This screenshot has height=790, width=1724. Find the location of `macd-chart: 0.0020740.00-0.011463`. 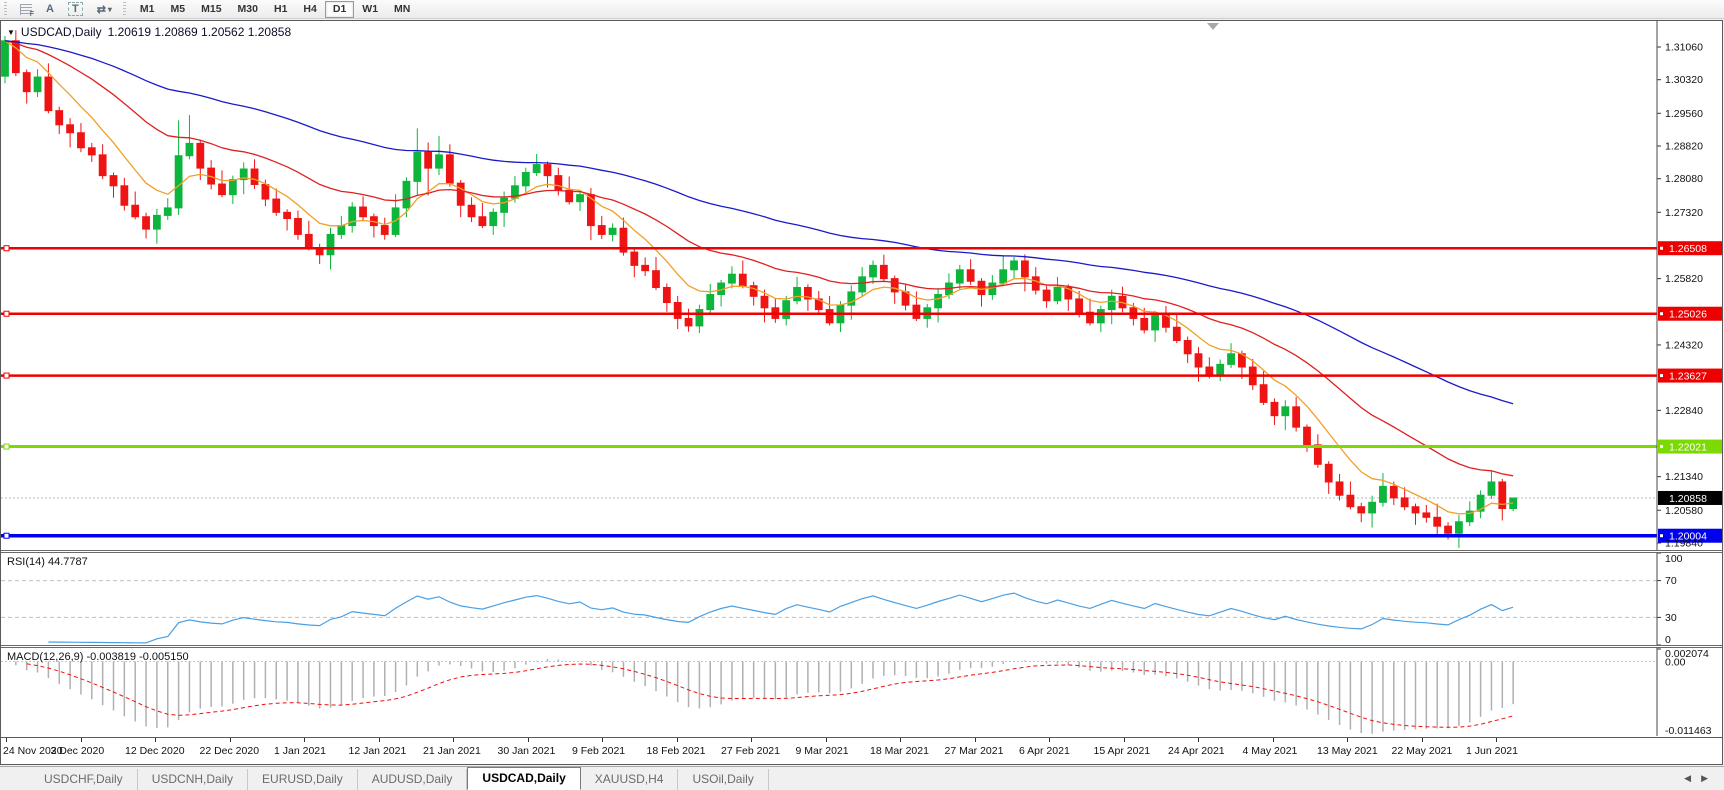

macd-chart: 0.0020740.00-0.011463 is located at coordinates (861, 692).